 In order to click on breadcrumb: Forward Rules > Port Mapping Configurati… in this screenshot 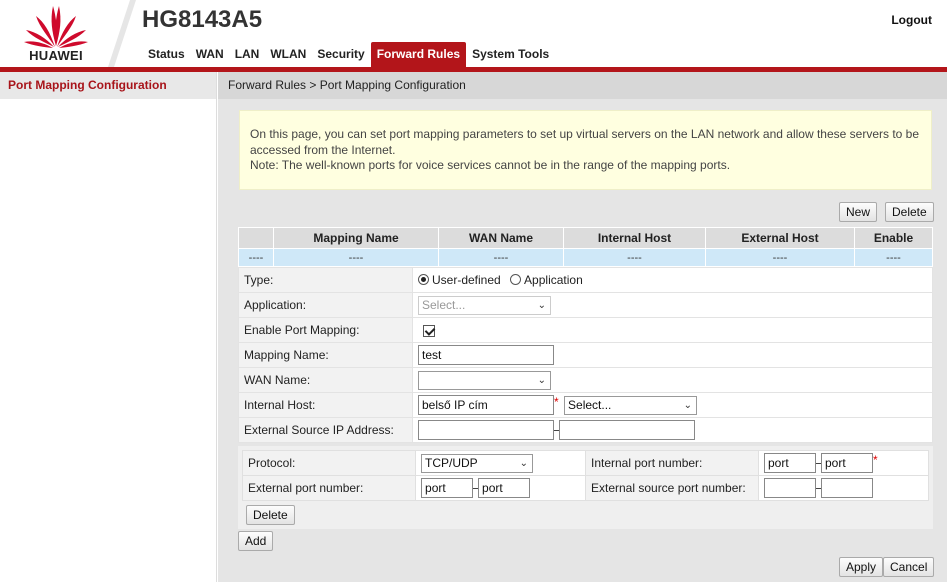, I will do `click(582, 85)`.